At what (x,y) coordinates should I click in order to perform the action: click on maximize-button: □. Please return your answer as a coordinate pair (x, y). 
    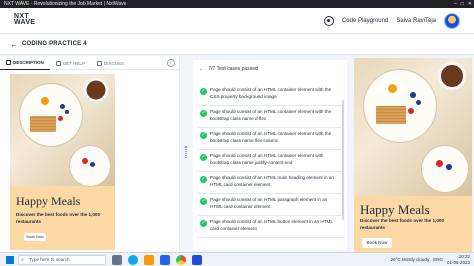
    Looking at the image, I should click on (462, 4).